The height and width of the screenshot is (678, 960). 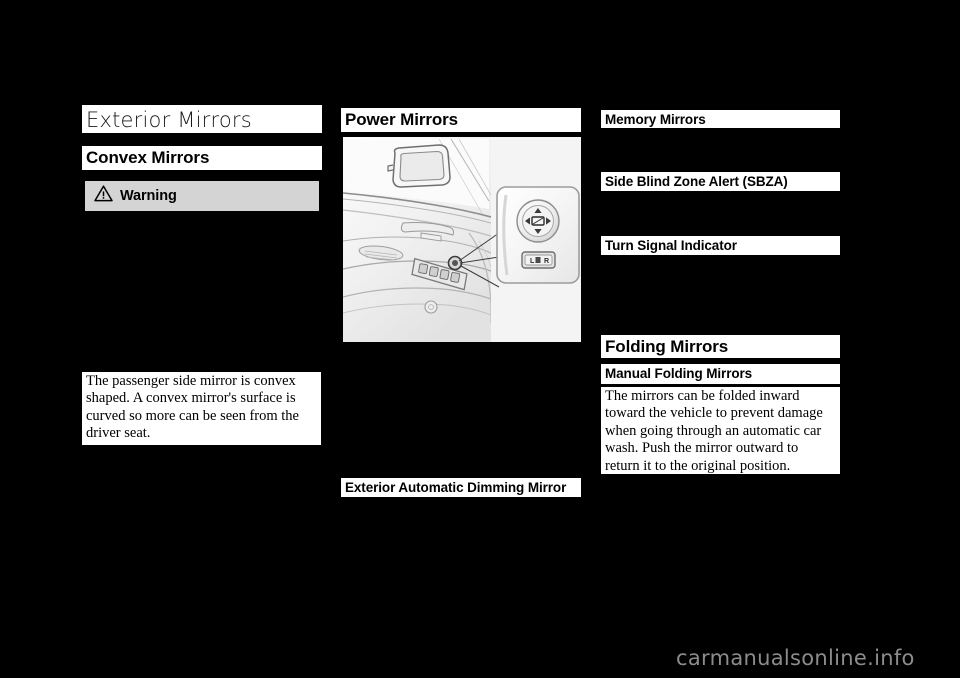 I want to click on section-heading-turn-signal-indicator: Turn Signal Indicator, so click(x=720, y=245).